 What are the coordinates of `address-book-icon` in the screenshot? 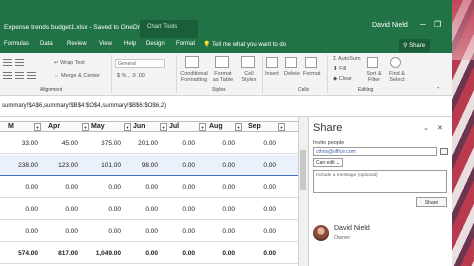 It's located at (444, 151).